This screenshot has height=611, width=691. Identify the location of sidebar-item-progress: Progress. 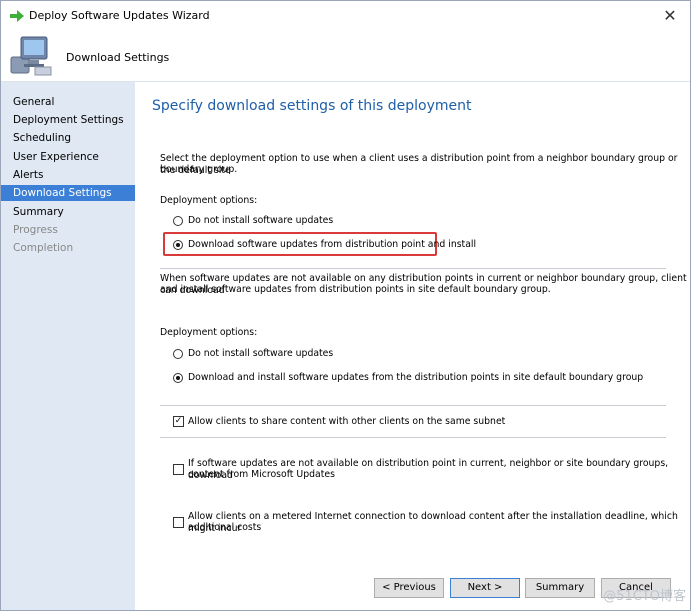
(35, 230).